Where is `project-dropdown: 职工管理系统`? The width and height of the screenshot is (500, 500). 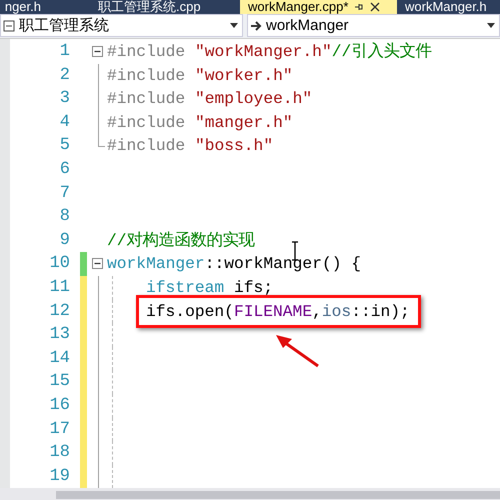
project-dropdown: 职工管理系统 is located at coordinates (121, 25).